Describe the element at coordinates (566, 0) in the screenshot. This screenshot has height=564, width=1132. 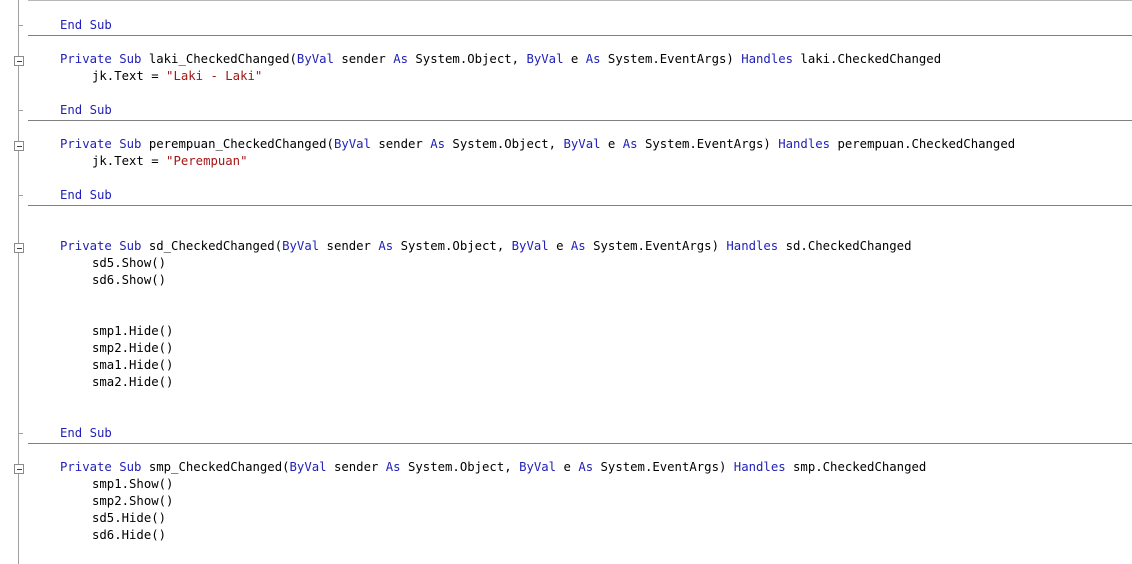
I see `editor-top-border` at that location.